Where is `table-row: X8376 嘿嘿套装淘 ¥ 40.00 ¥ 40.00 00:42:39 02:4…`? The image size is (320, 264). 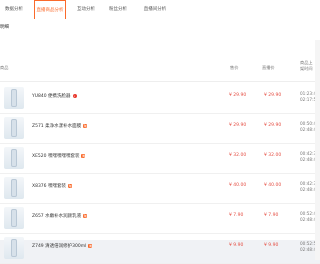
table-row: X8376 嘿嘿套装淘 ¥ 40.00 ¥ 40.00 00:42:39 02:4… is located at coordinates (160, 188).